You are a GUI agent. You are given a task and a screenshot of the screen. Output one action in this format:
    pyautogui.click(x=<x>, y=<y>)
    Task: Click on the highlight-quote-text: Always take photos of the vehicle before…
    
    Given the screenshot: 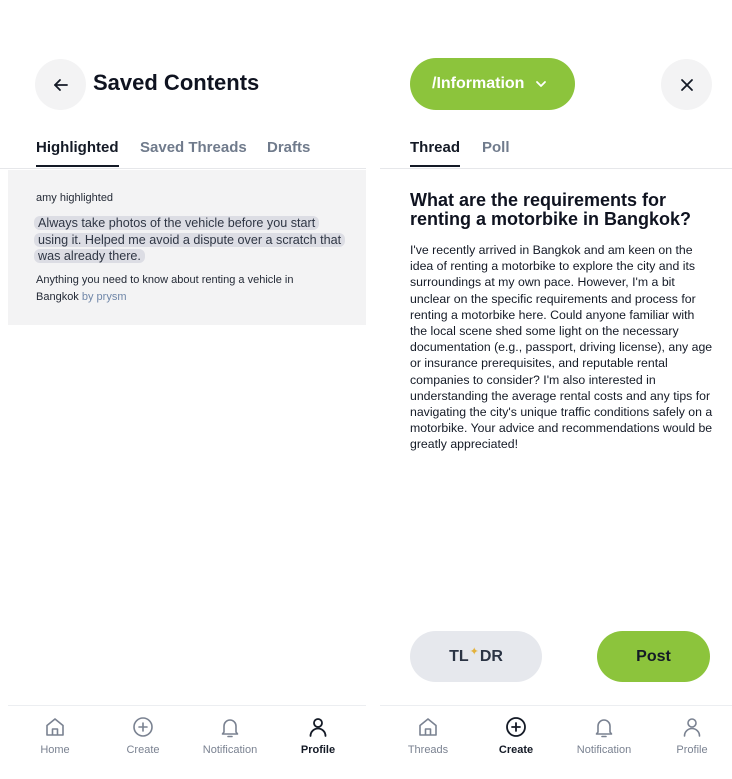 What is the action you would take?
    pyautogui.click(x=190, y=239)
    